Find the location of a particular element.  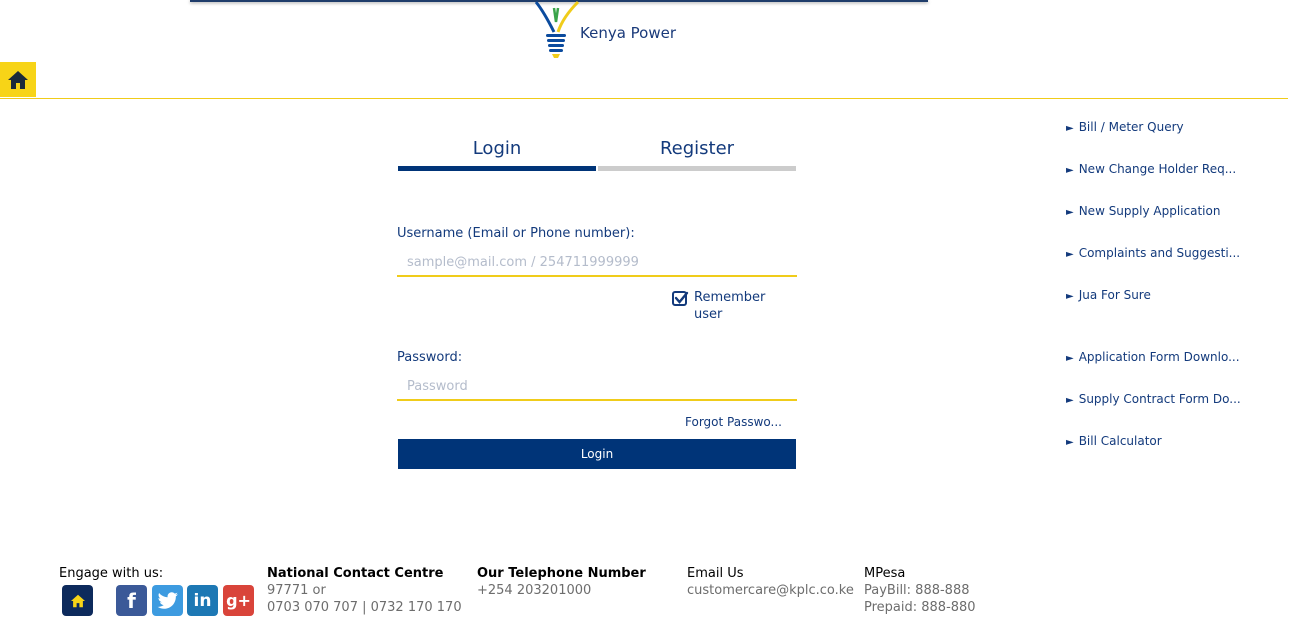

tab-register-indicator is located at coordinates (697, 168).